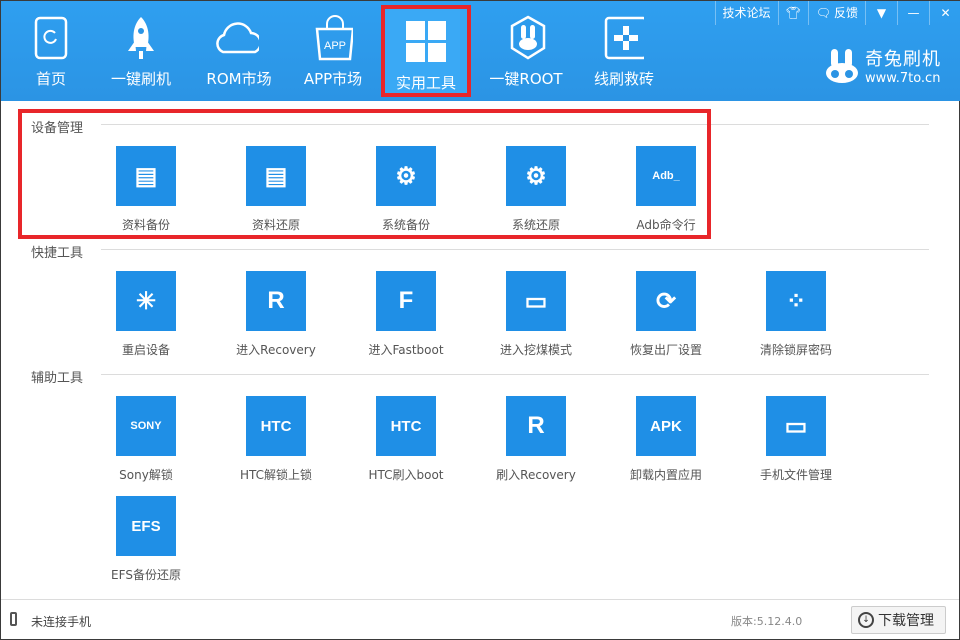 This screenshot has width=960, height=640. Describe the element at coordinates (665, 350) in the screenshot. I see `tool-label: 恢复出厂设置` at that location.